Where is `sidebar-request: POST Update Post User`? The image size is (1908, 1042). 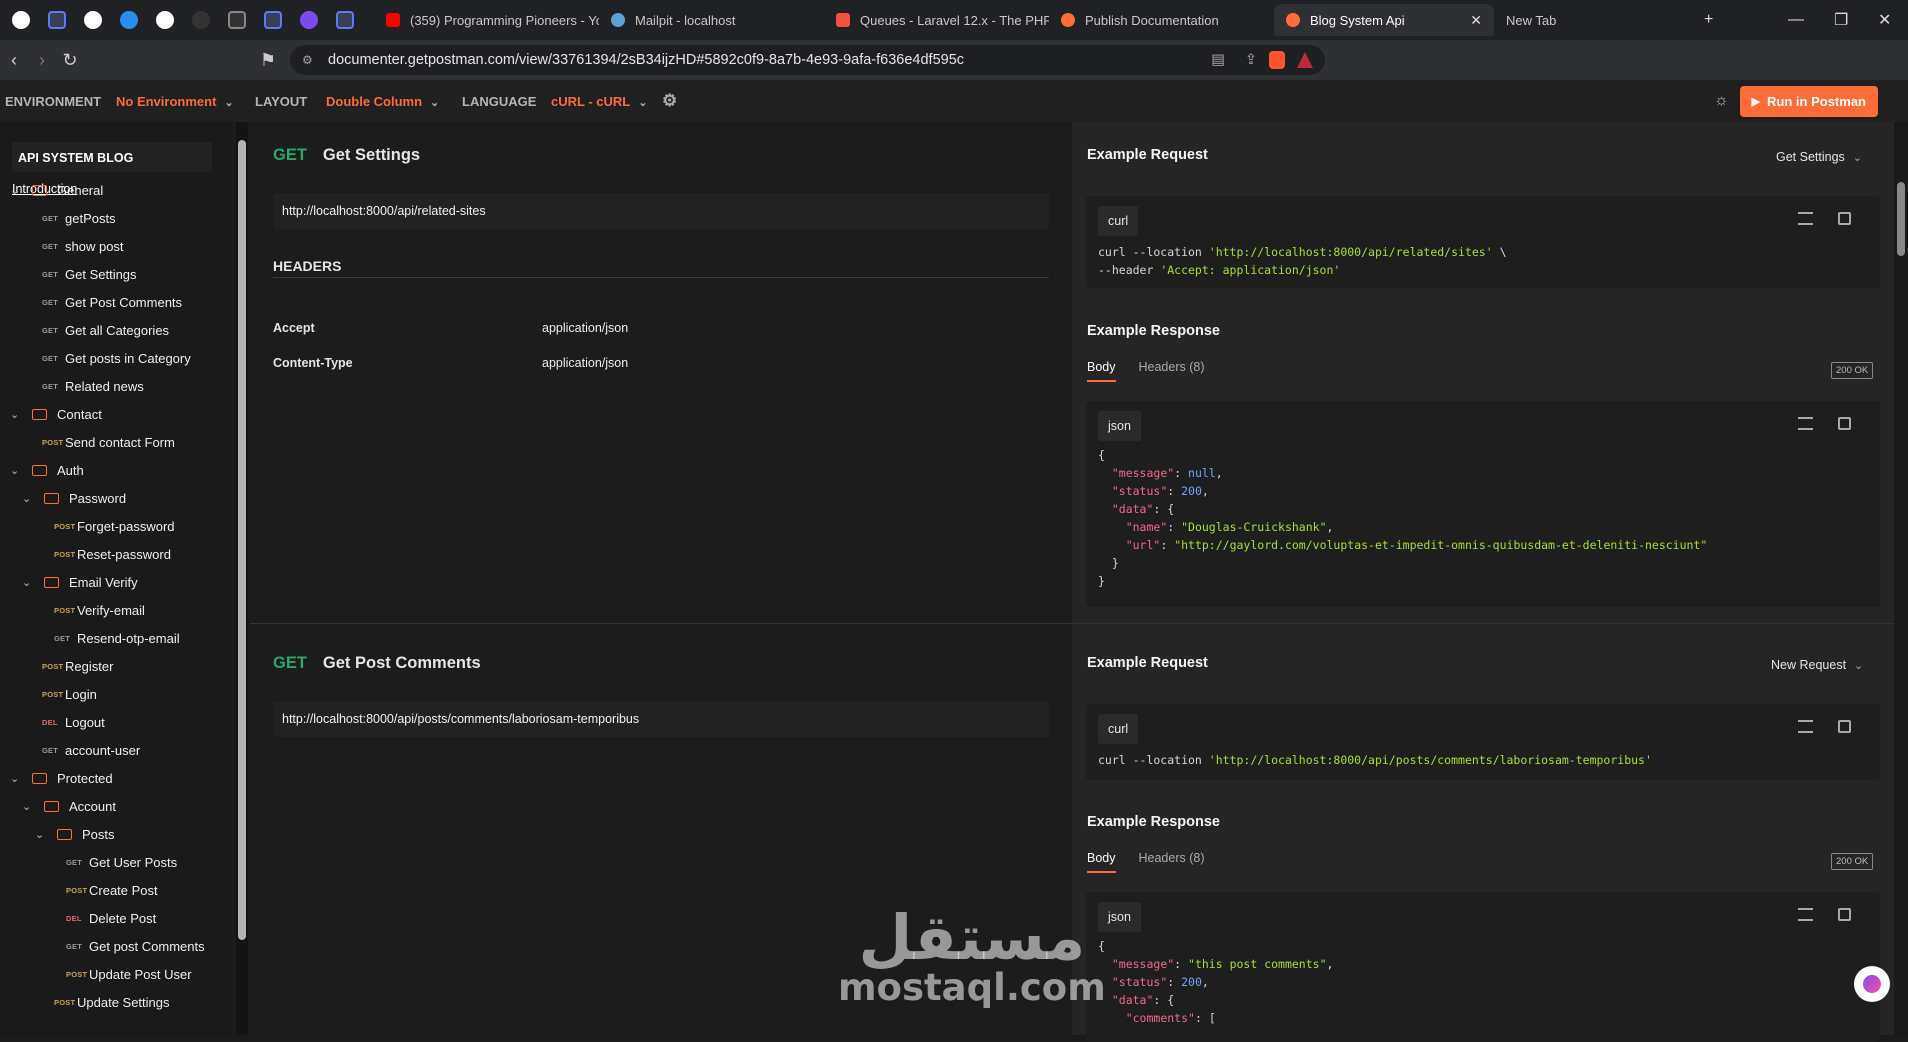 sidebar-request: POST Update Post User is located at coordinates (129, 974).